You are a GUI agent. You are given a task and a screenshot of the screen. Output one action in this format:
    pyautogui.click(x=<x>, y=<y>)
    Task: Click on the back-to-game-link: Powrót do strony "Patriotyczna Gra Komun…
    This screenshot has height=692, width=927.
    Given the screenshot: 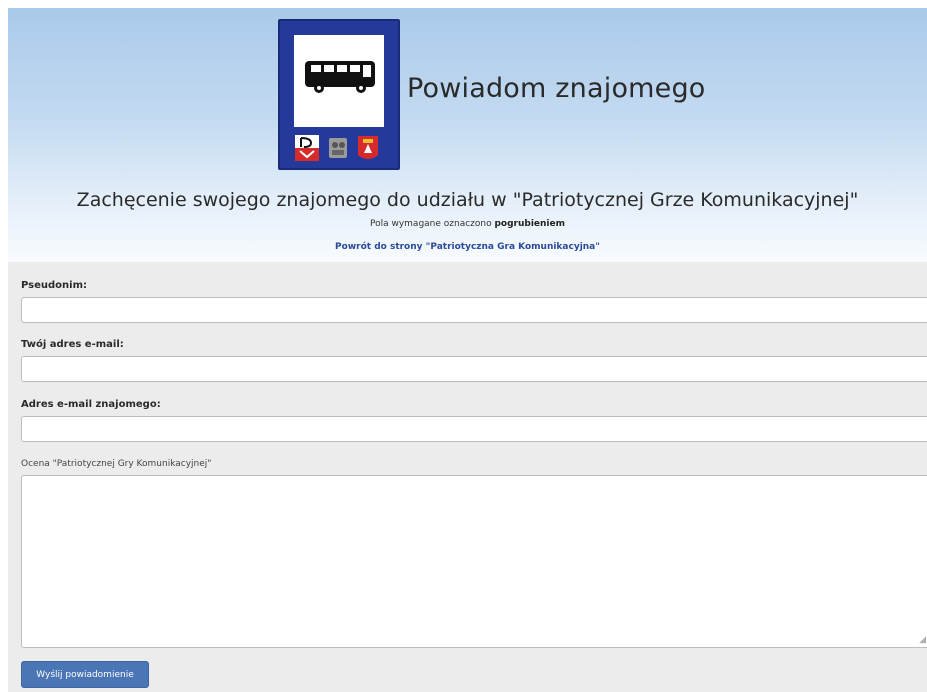 What is the action you would take?
    pyautogui.click(x=467, y=247)
    